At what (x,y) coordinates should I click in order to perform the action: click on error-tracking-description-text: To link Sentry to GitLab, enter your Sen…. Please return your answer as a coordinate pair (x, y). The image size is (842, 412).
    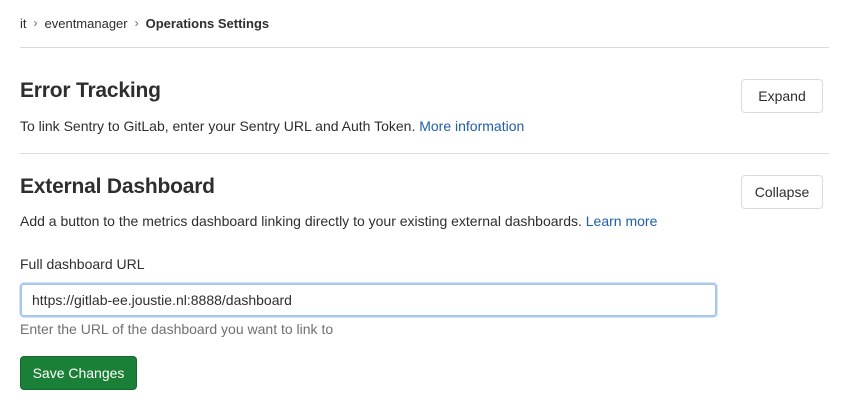
    Looking at the image, I should click on (218, 126).